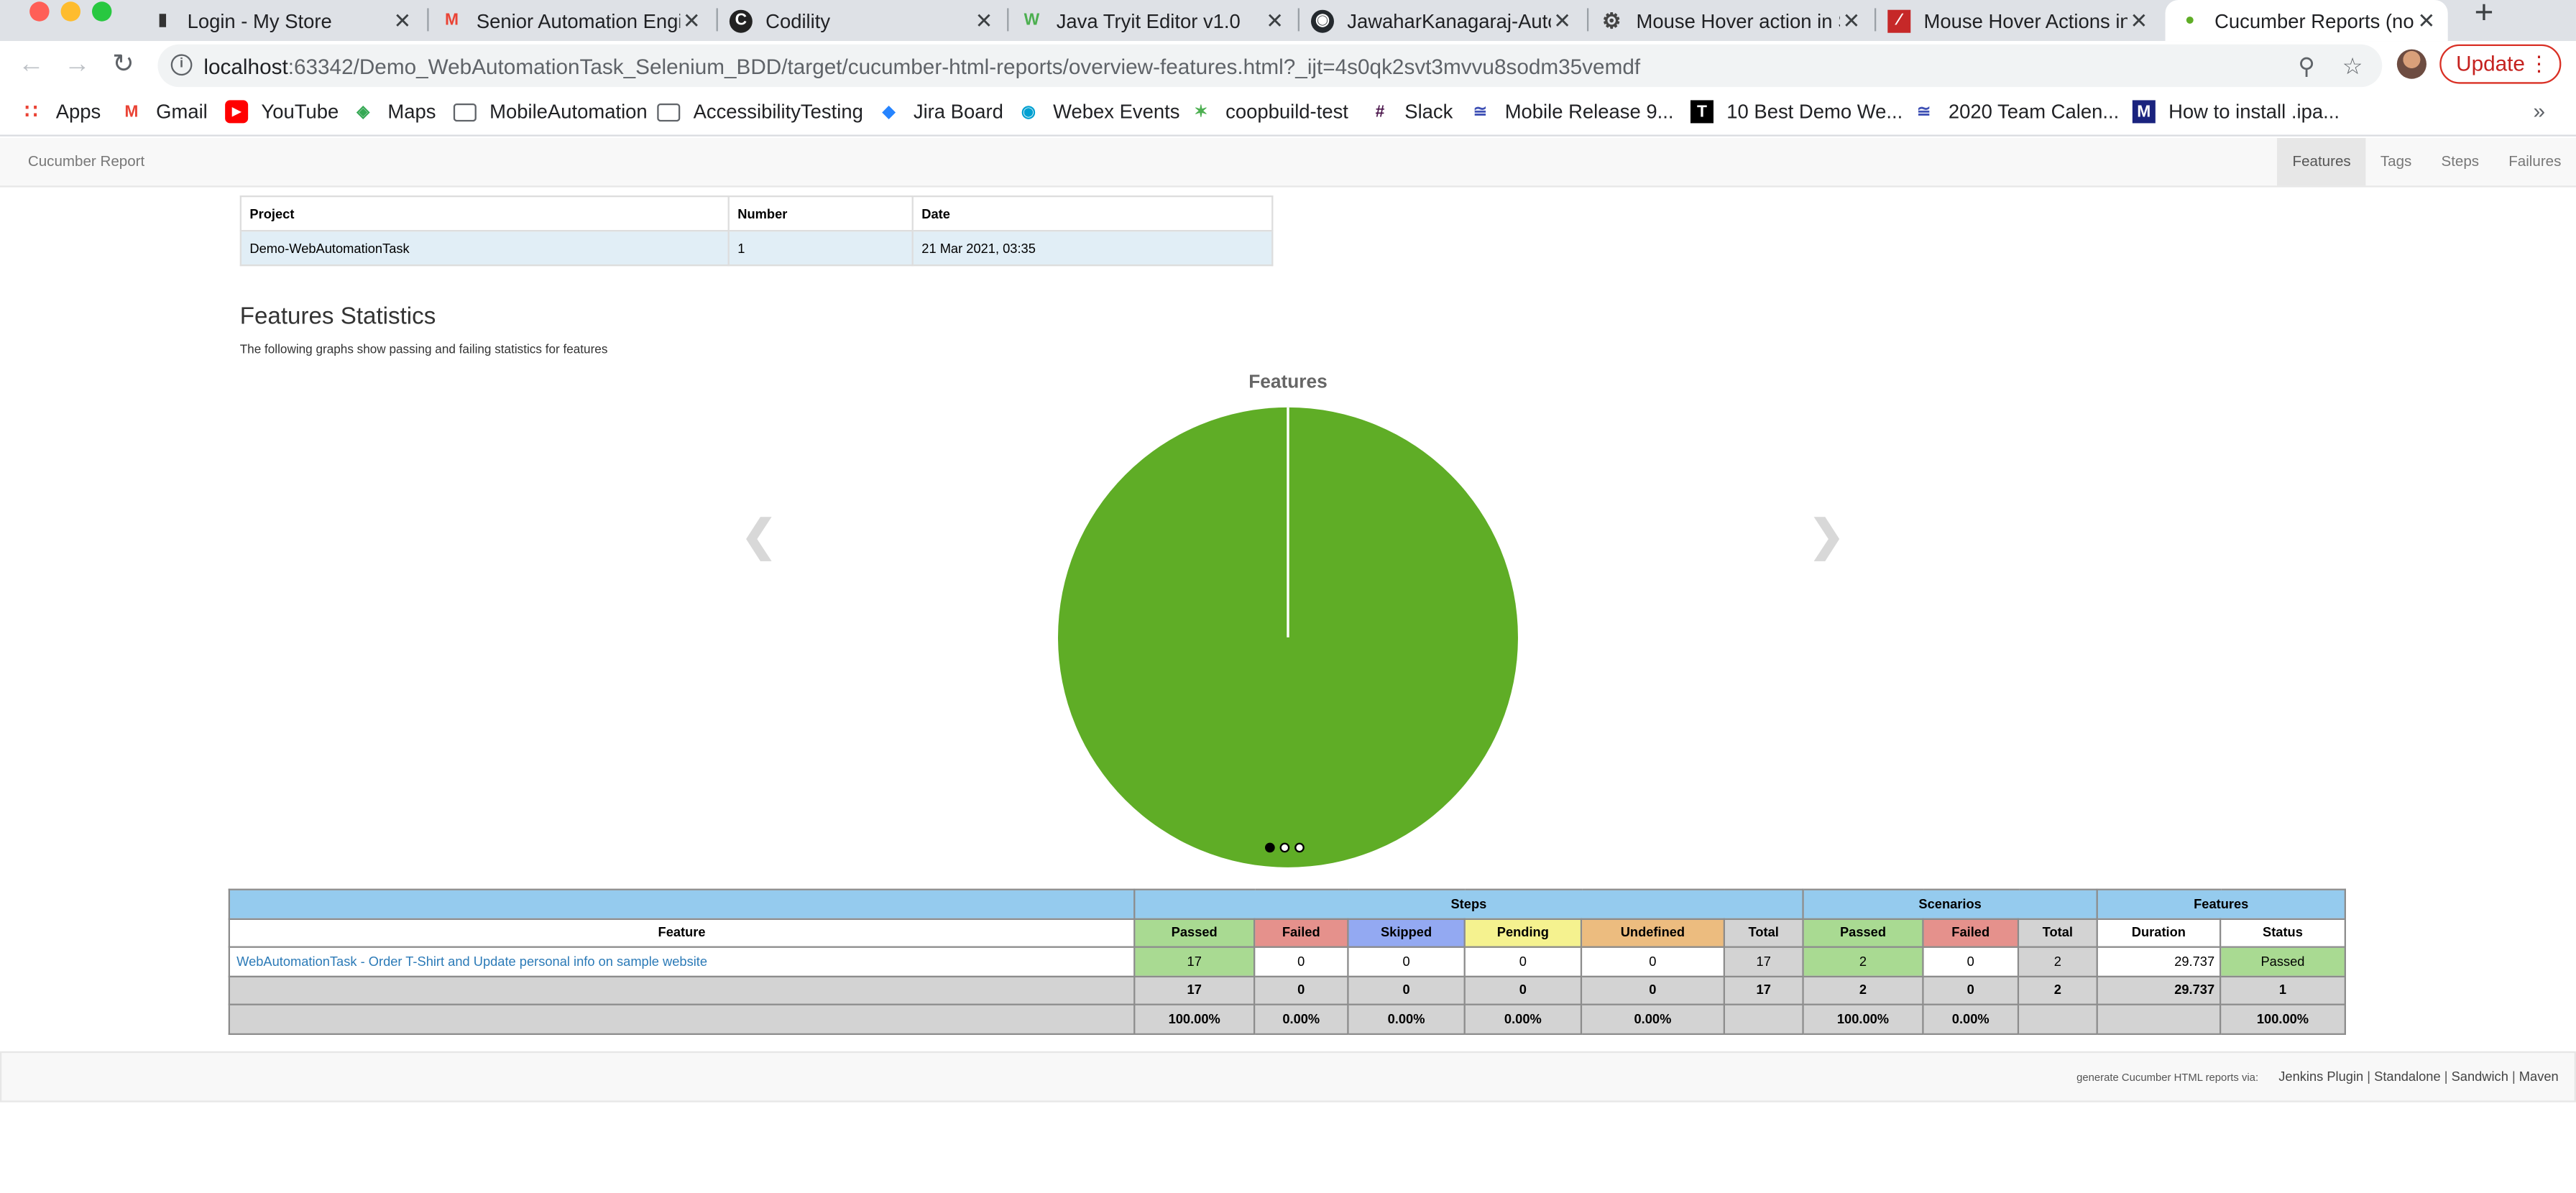 The image size is (2576, 1193). What do you see at coordinates (1763, 1018) in the screenshot?
I see `percent-steps-total` at bounding box center [1763, 1018].